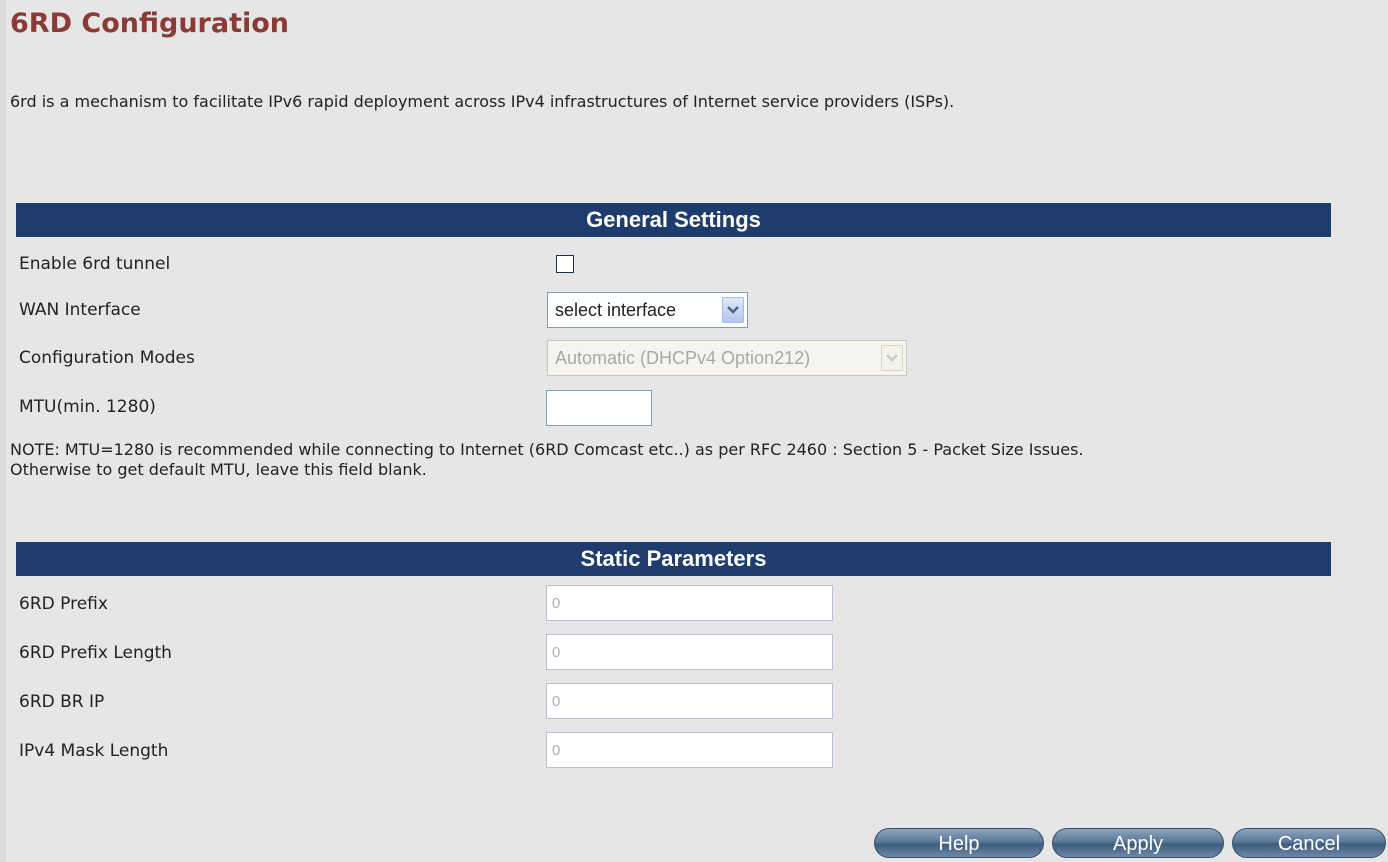  I want to click on ipv4-mask-length-label: IPv4 Mask Length, so click(94, 751).